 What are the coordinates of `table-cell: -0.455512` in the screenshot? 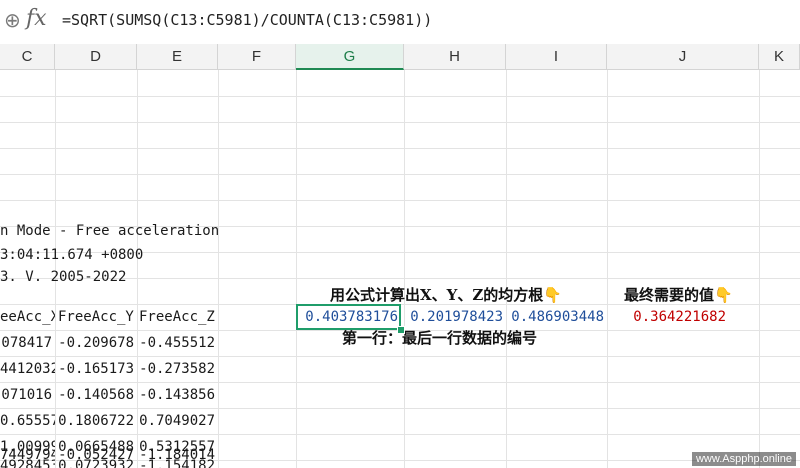 It's located at (177, 343).